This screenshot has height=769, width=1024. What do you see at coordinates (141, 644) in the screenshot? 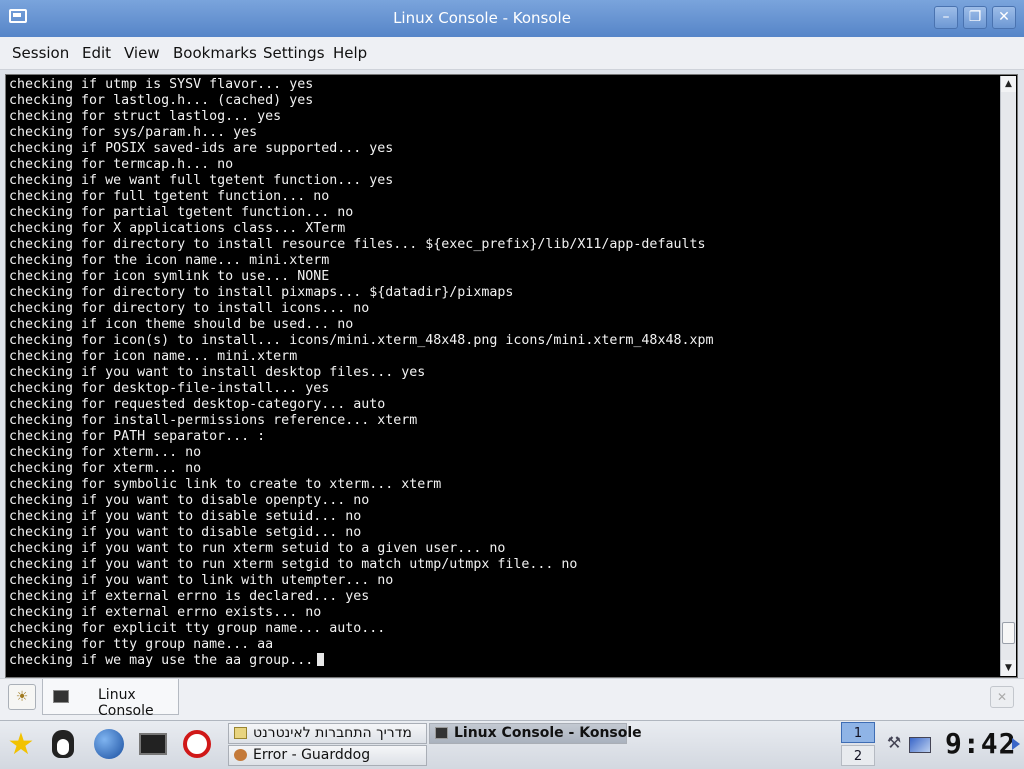
I see `terminal-line-text: checking for tty group name... aa` at bounding box center [141, 644].